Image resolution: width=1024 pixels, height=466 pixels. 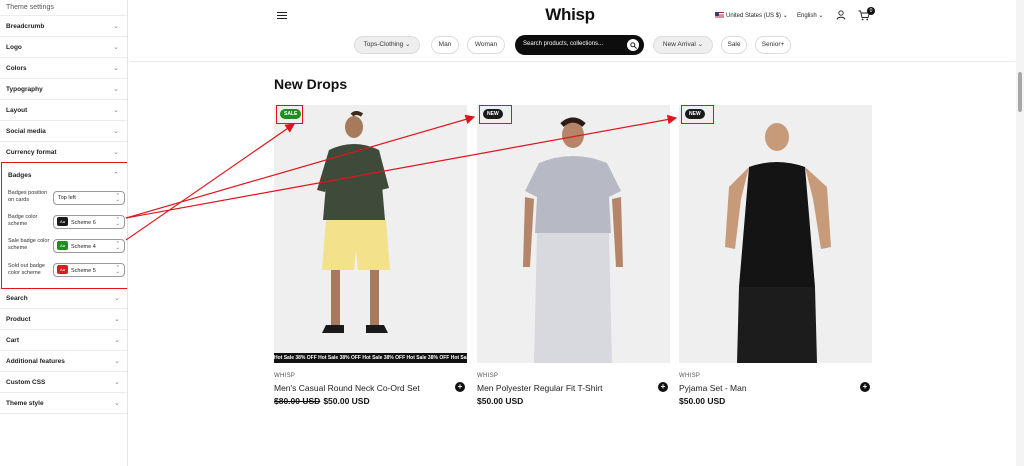 I want to click on sidebar-item-label: Search, so click(x=17, y=298).